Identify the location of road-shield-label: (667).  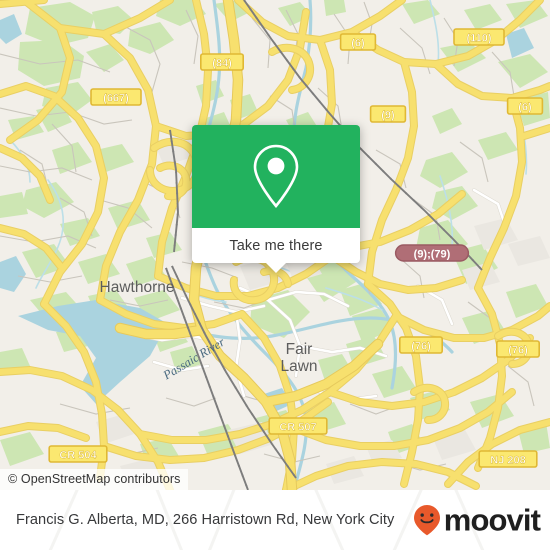
(116, 98).